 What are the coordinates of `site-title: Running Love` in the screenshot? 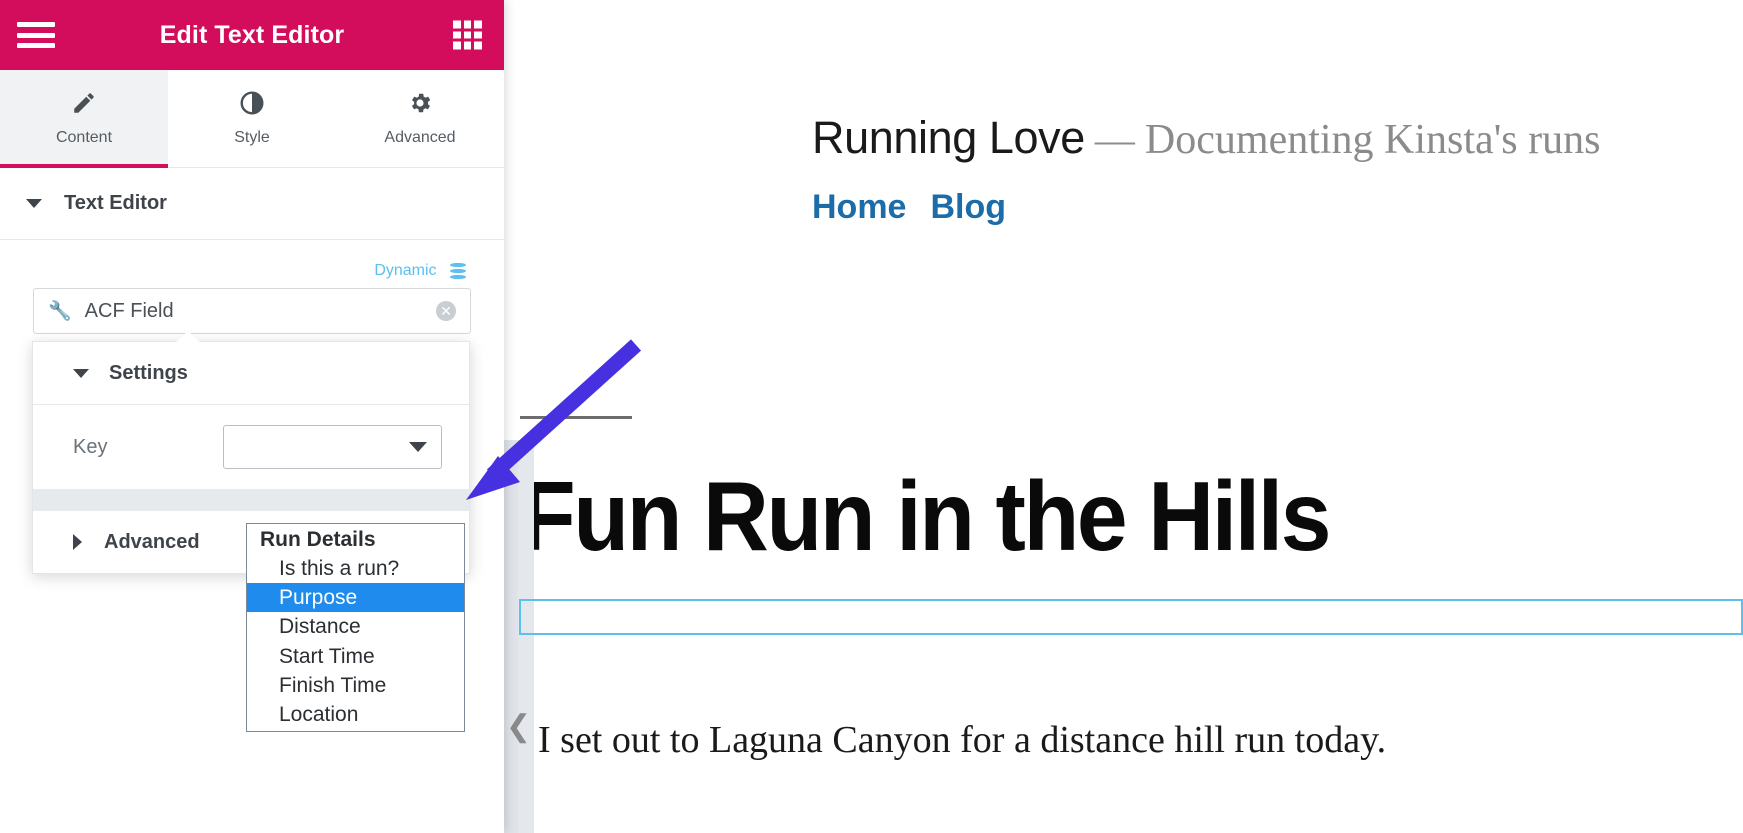 It's located at (948, 137).